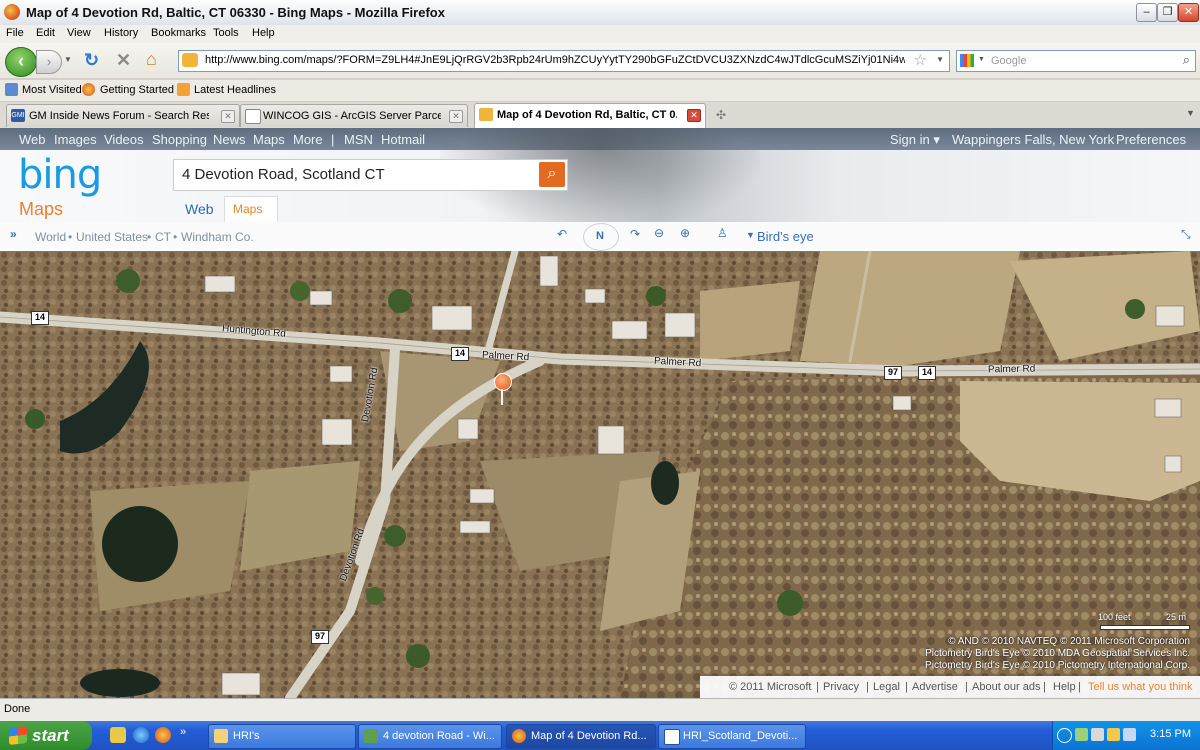 The image size is (1200, 750). I want to click on footer-help-link: Help, so click(1064, 687).